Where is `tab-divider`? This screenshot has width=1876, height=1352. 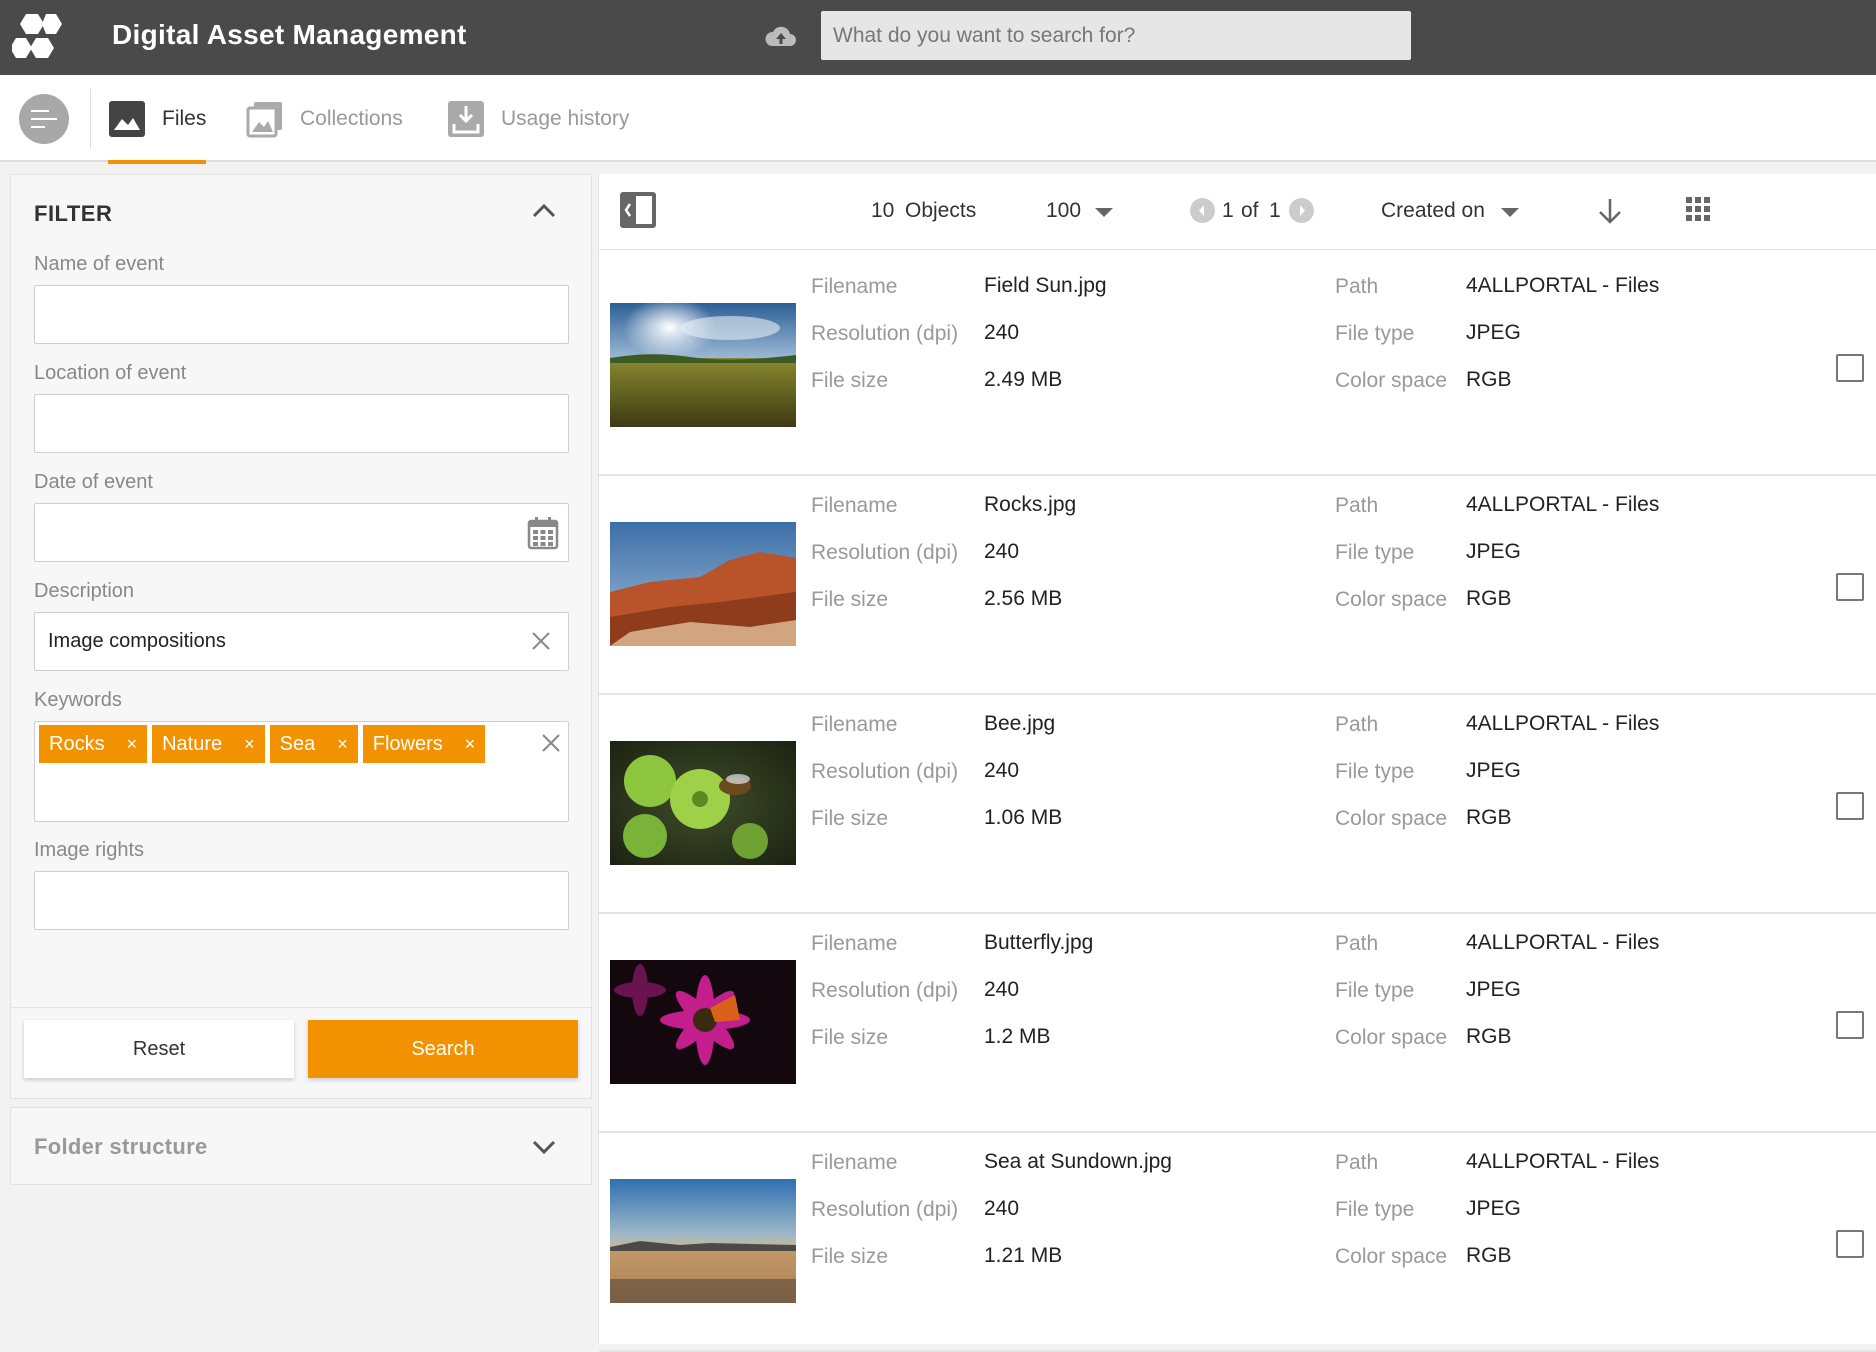 tab-divider is located at coordinates (90, 119).